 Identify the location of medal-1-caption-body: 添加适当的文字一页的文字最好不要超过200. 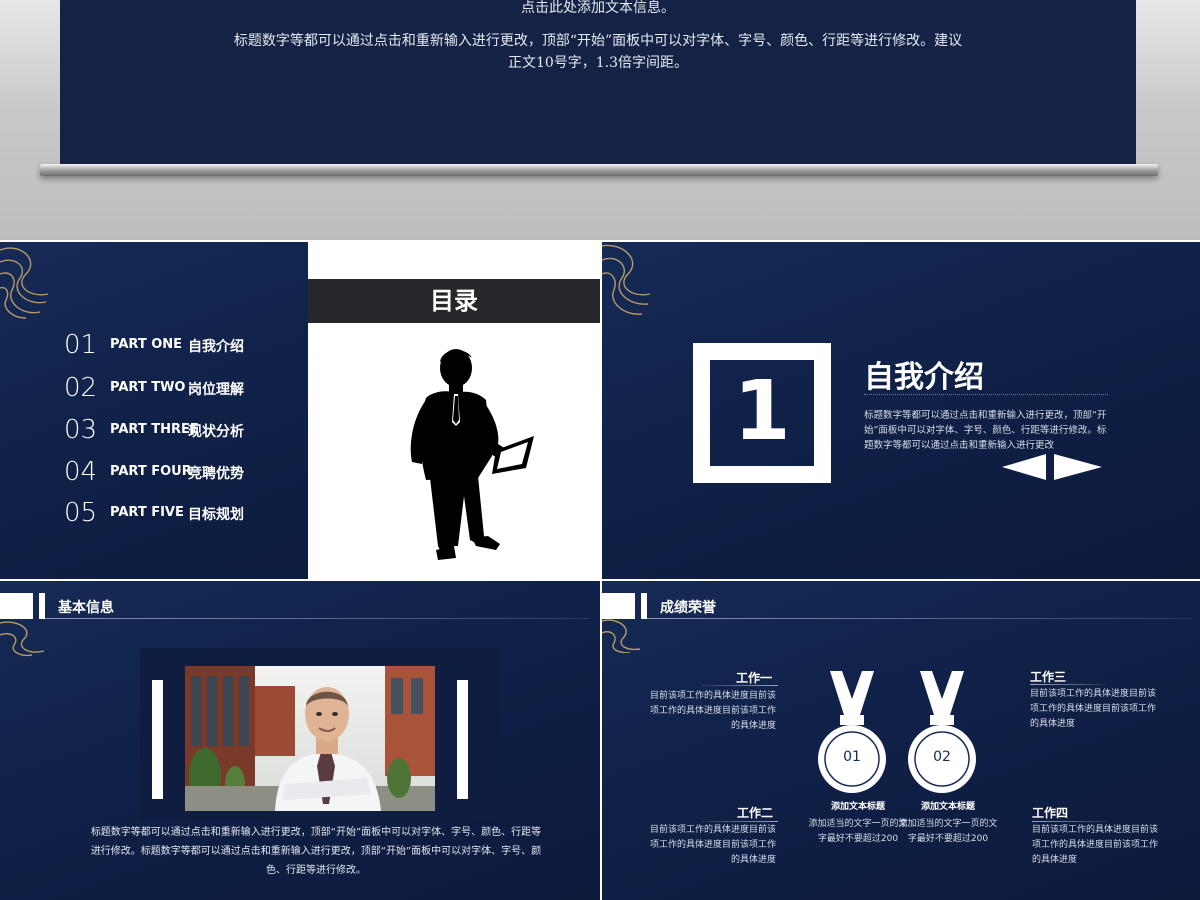
(858, 831).